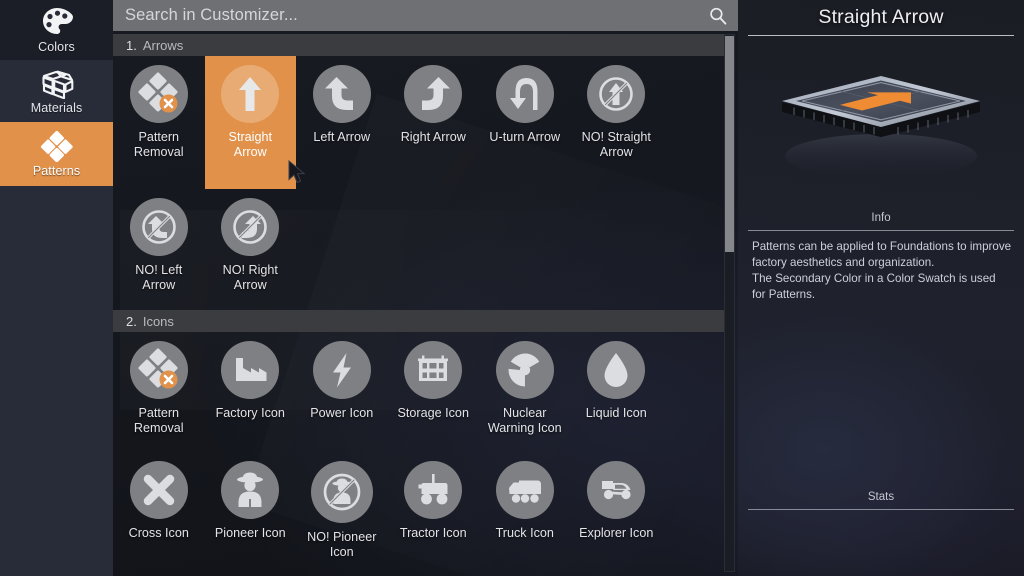 The image size is (1024, 576). I want to click on no-straight-arrow-icon, so click(616, 94).